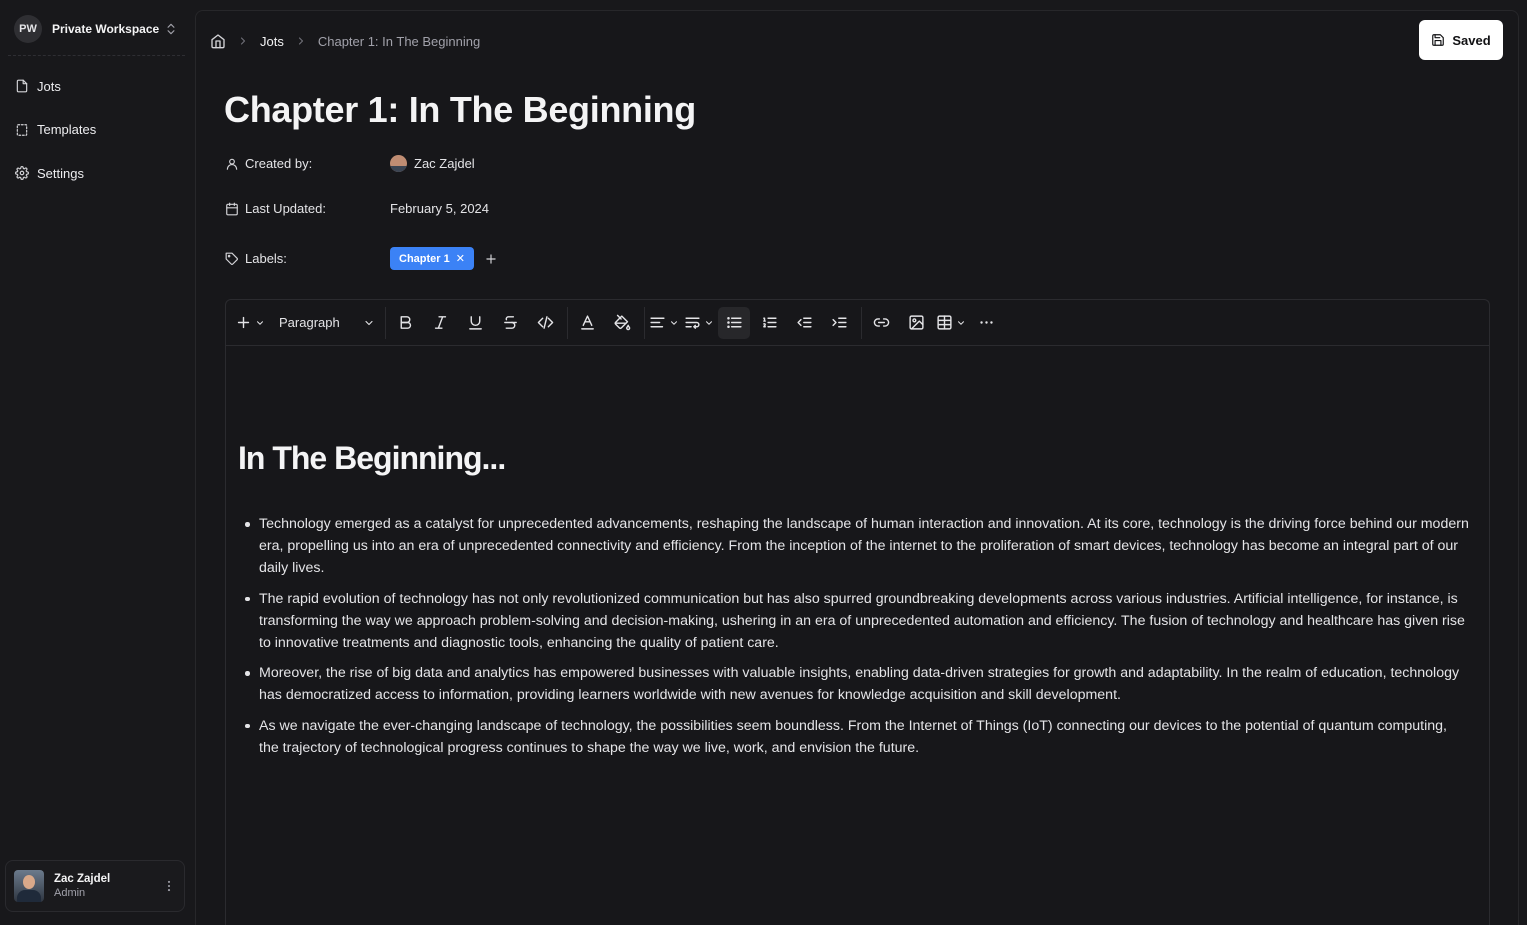 The image size is (1527, 925). What do you see at coordinates (309, 322) in the screenshot?
I see `block-type-value: Paragraph` at bounding box center [309, 322].